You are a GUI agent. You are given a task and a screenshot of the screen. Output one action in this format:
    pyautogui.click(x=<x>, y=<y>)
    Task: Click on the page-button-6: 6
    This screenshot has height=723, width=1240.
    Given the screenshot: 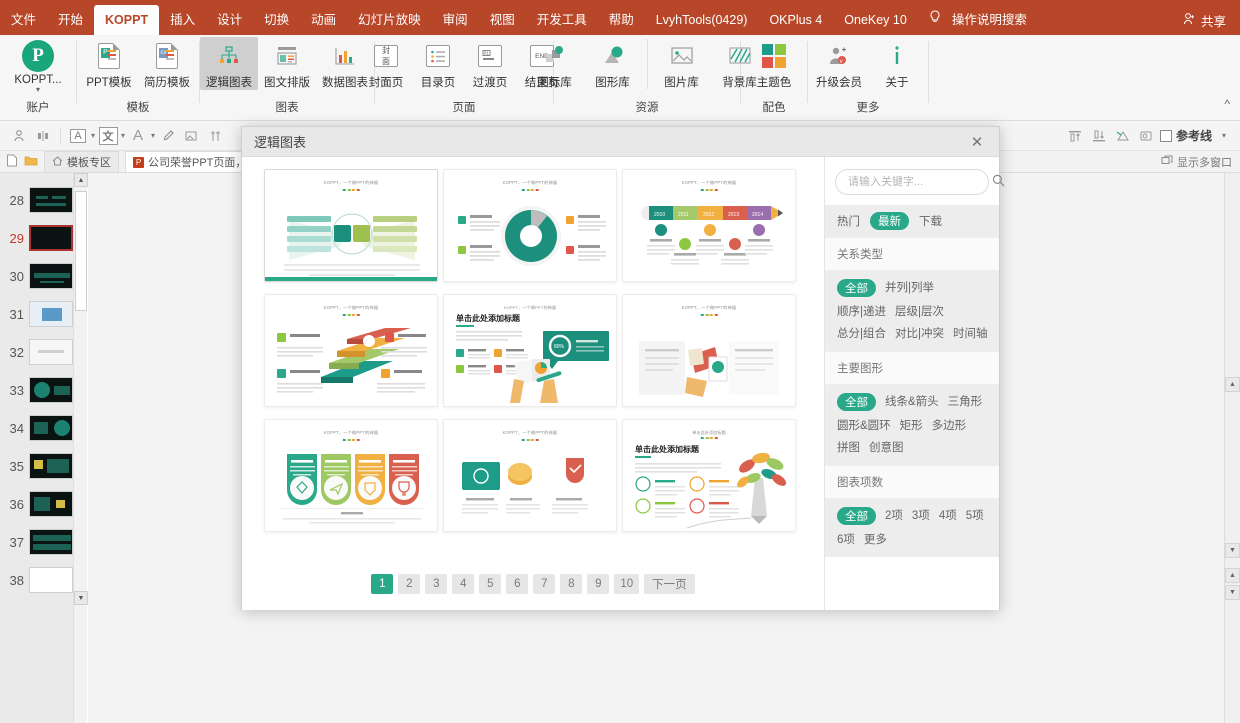 What is the action you would take?
    pyautogui.click(x=517, y=584)
    